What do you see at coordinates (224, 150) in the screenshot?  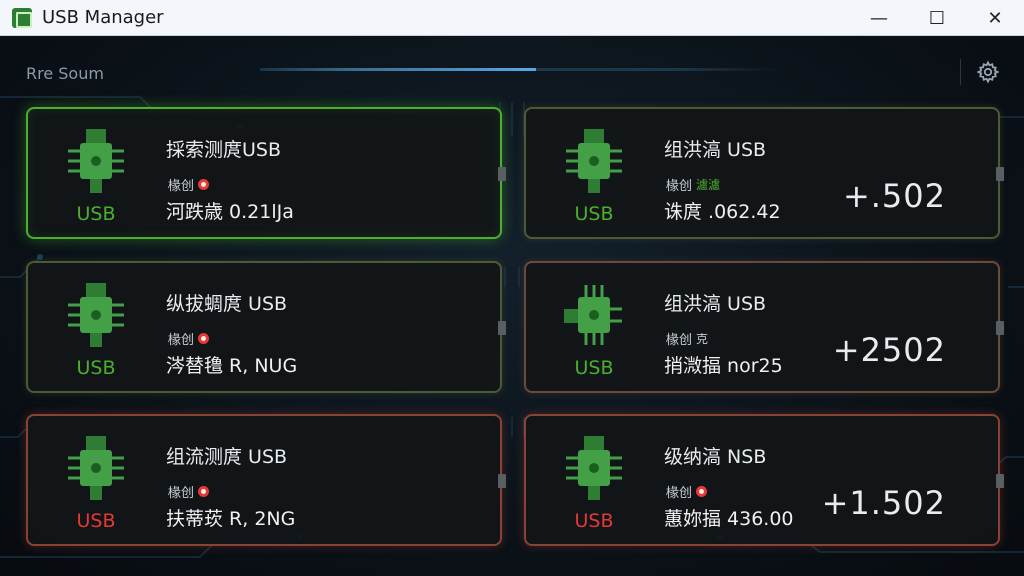 I see `device-title: 採索测庹USB` at bounding box center [224, 150].